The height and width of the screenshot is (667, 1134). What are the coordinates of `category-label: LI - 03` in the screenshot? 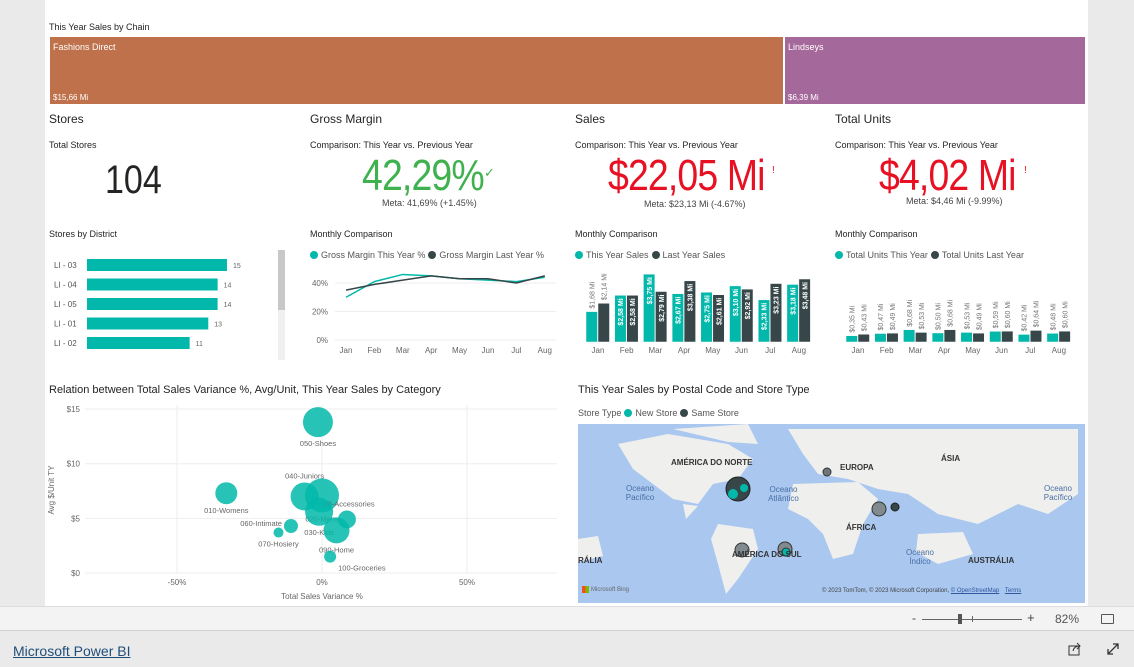 It's located at (65, 265).